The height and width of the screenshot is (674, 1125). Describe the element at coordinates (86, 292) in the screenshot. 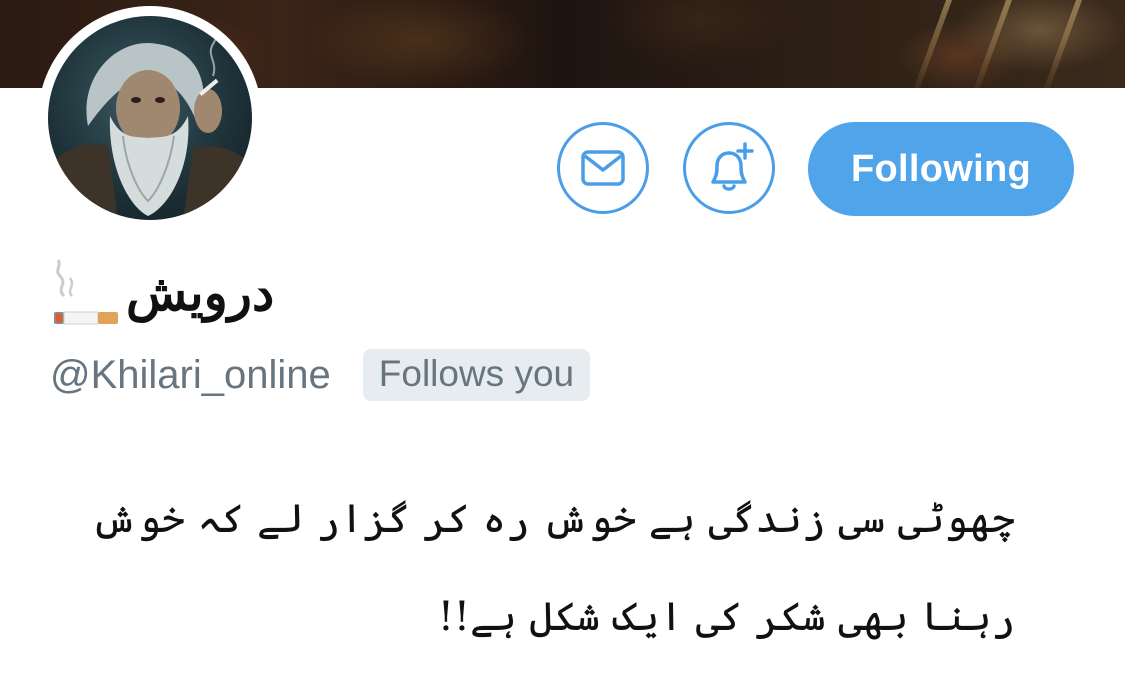

I see `cigarette-icon` at that location.